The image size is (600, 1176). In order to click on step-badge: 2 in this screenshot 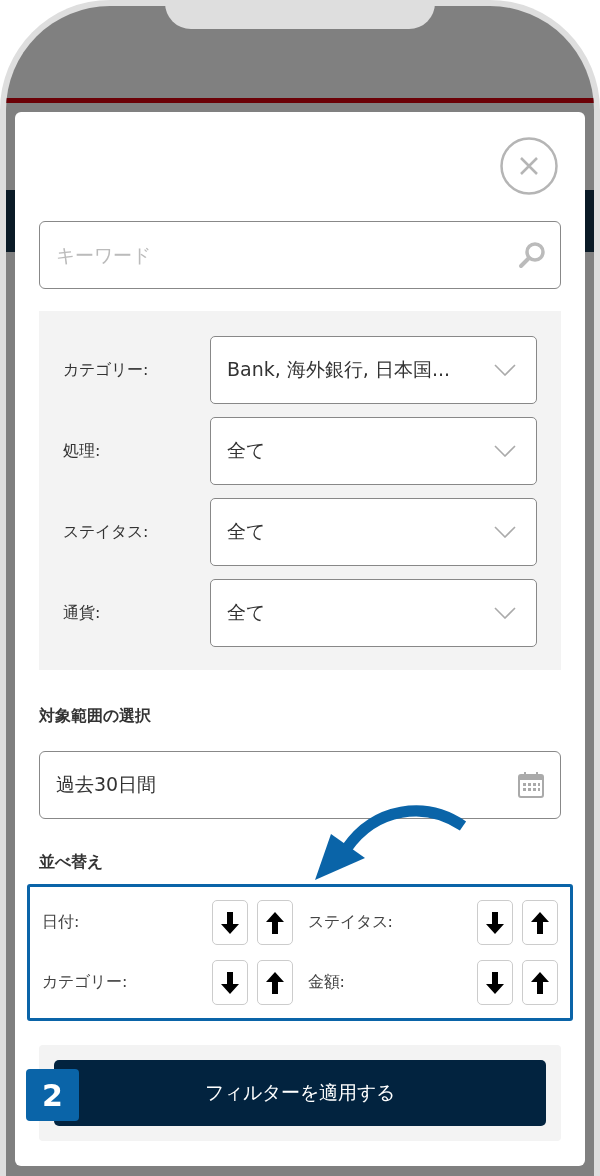, I will do `click(52, 1095)`.